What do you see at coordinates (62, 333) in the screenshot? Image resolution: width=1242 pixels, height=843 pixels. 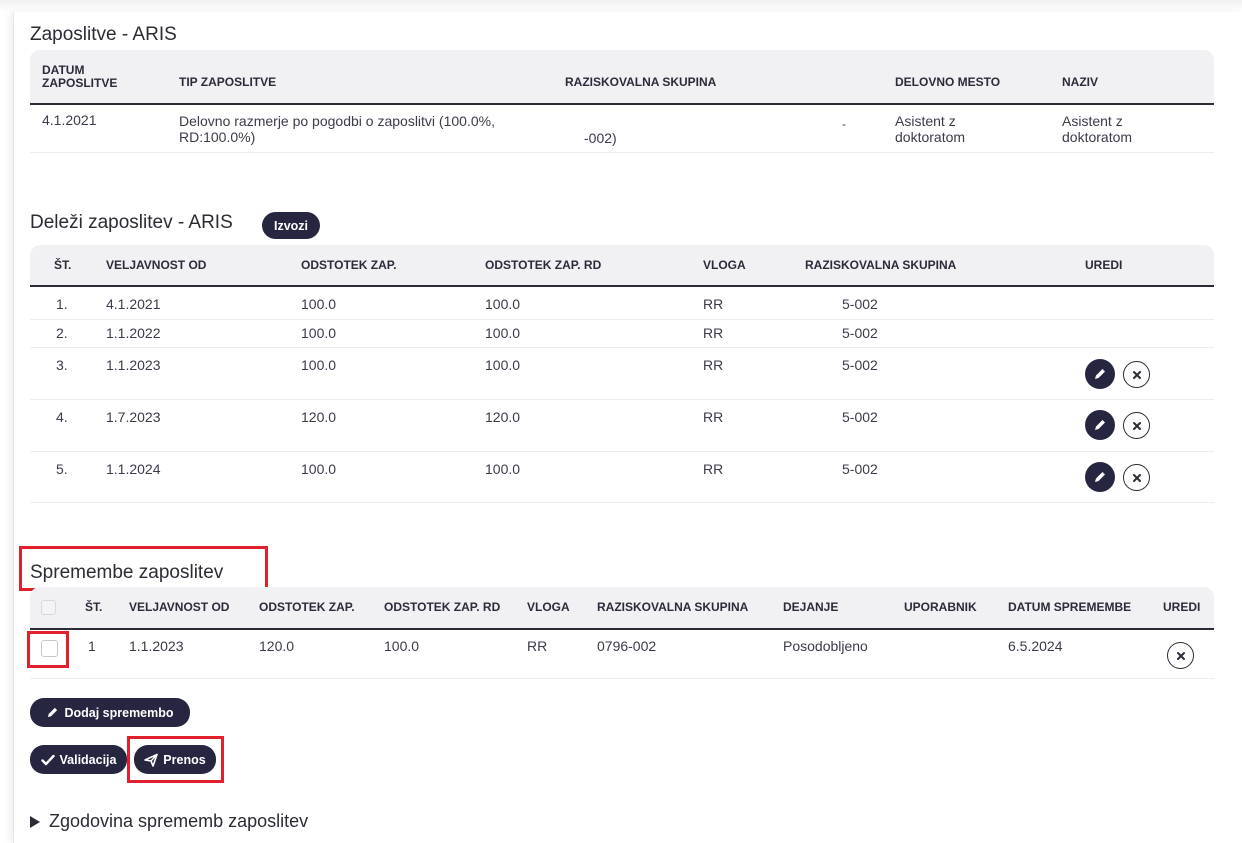 I see `row-st: 2.` at bounding box center [62, 333].